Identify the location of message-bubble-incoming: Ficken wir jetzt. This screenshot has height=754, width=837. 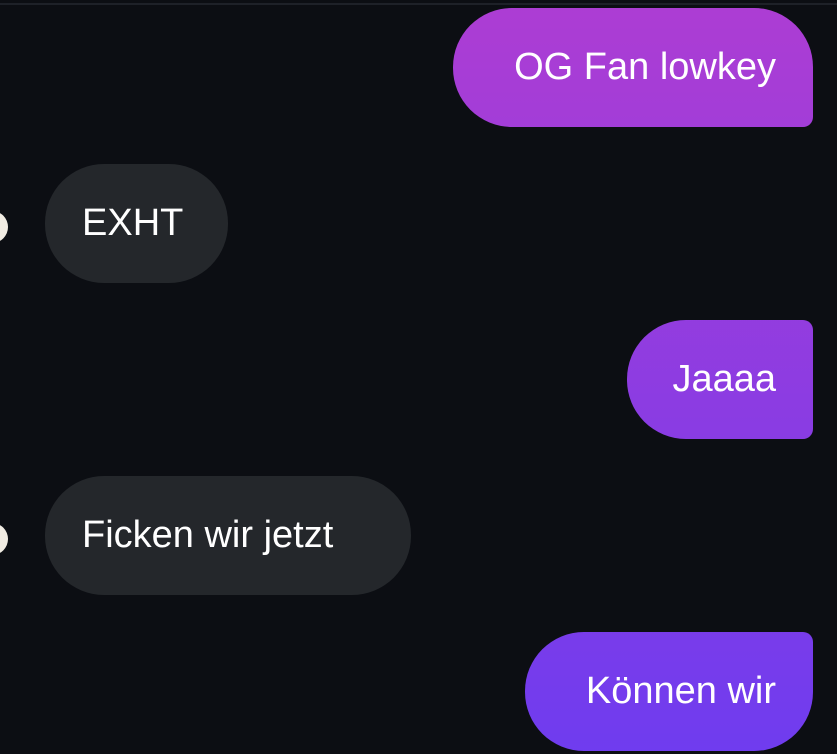
(228, 535).